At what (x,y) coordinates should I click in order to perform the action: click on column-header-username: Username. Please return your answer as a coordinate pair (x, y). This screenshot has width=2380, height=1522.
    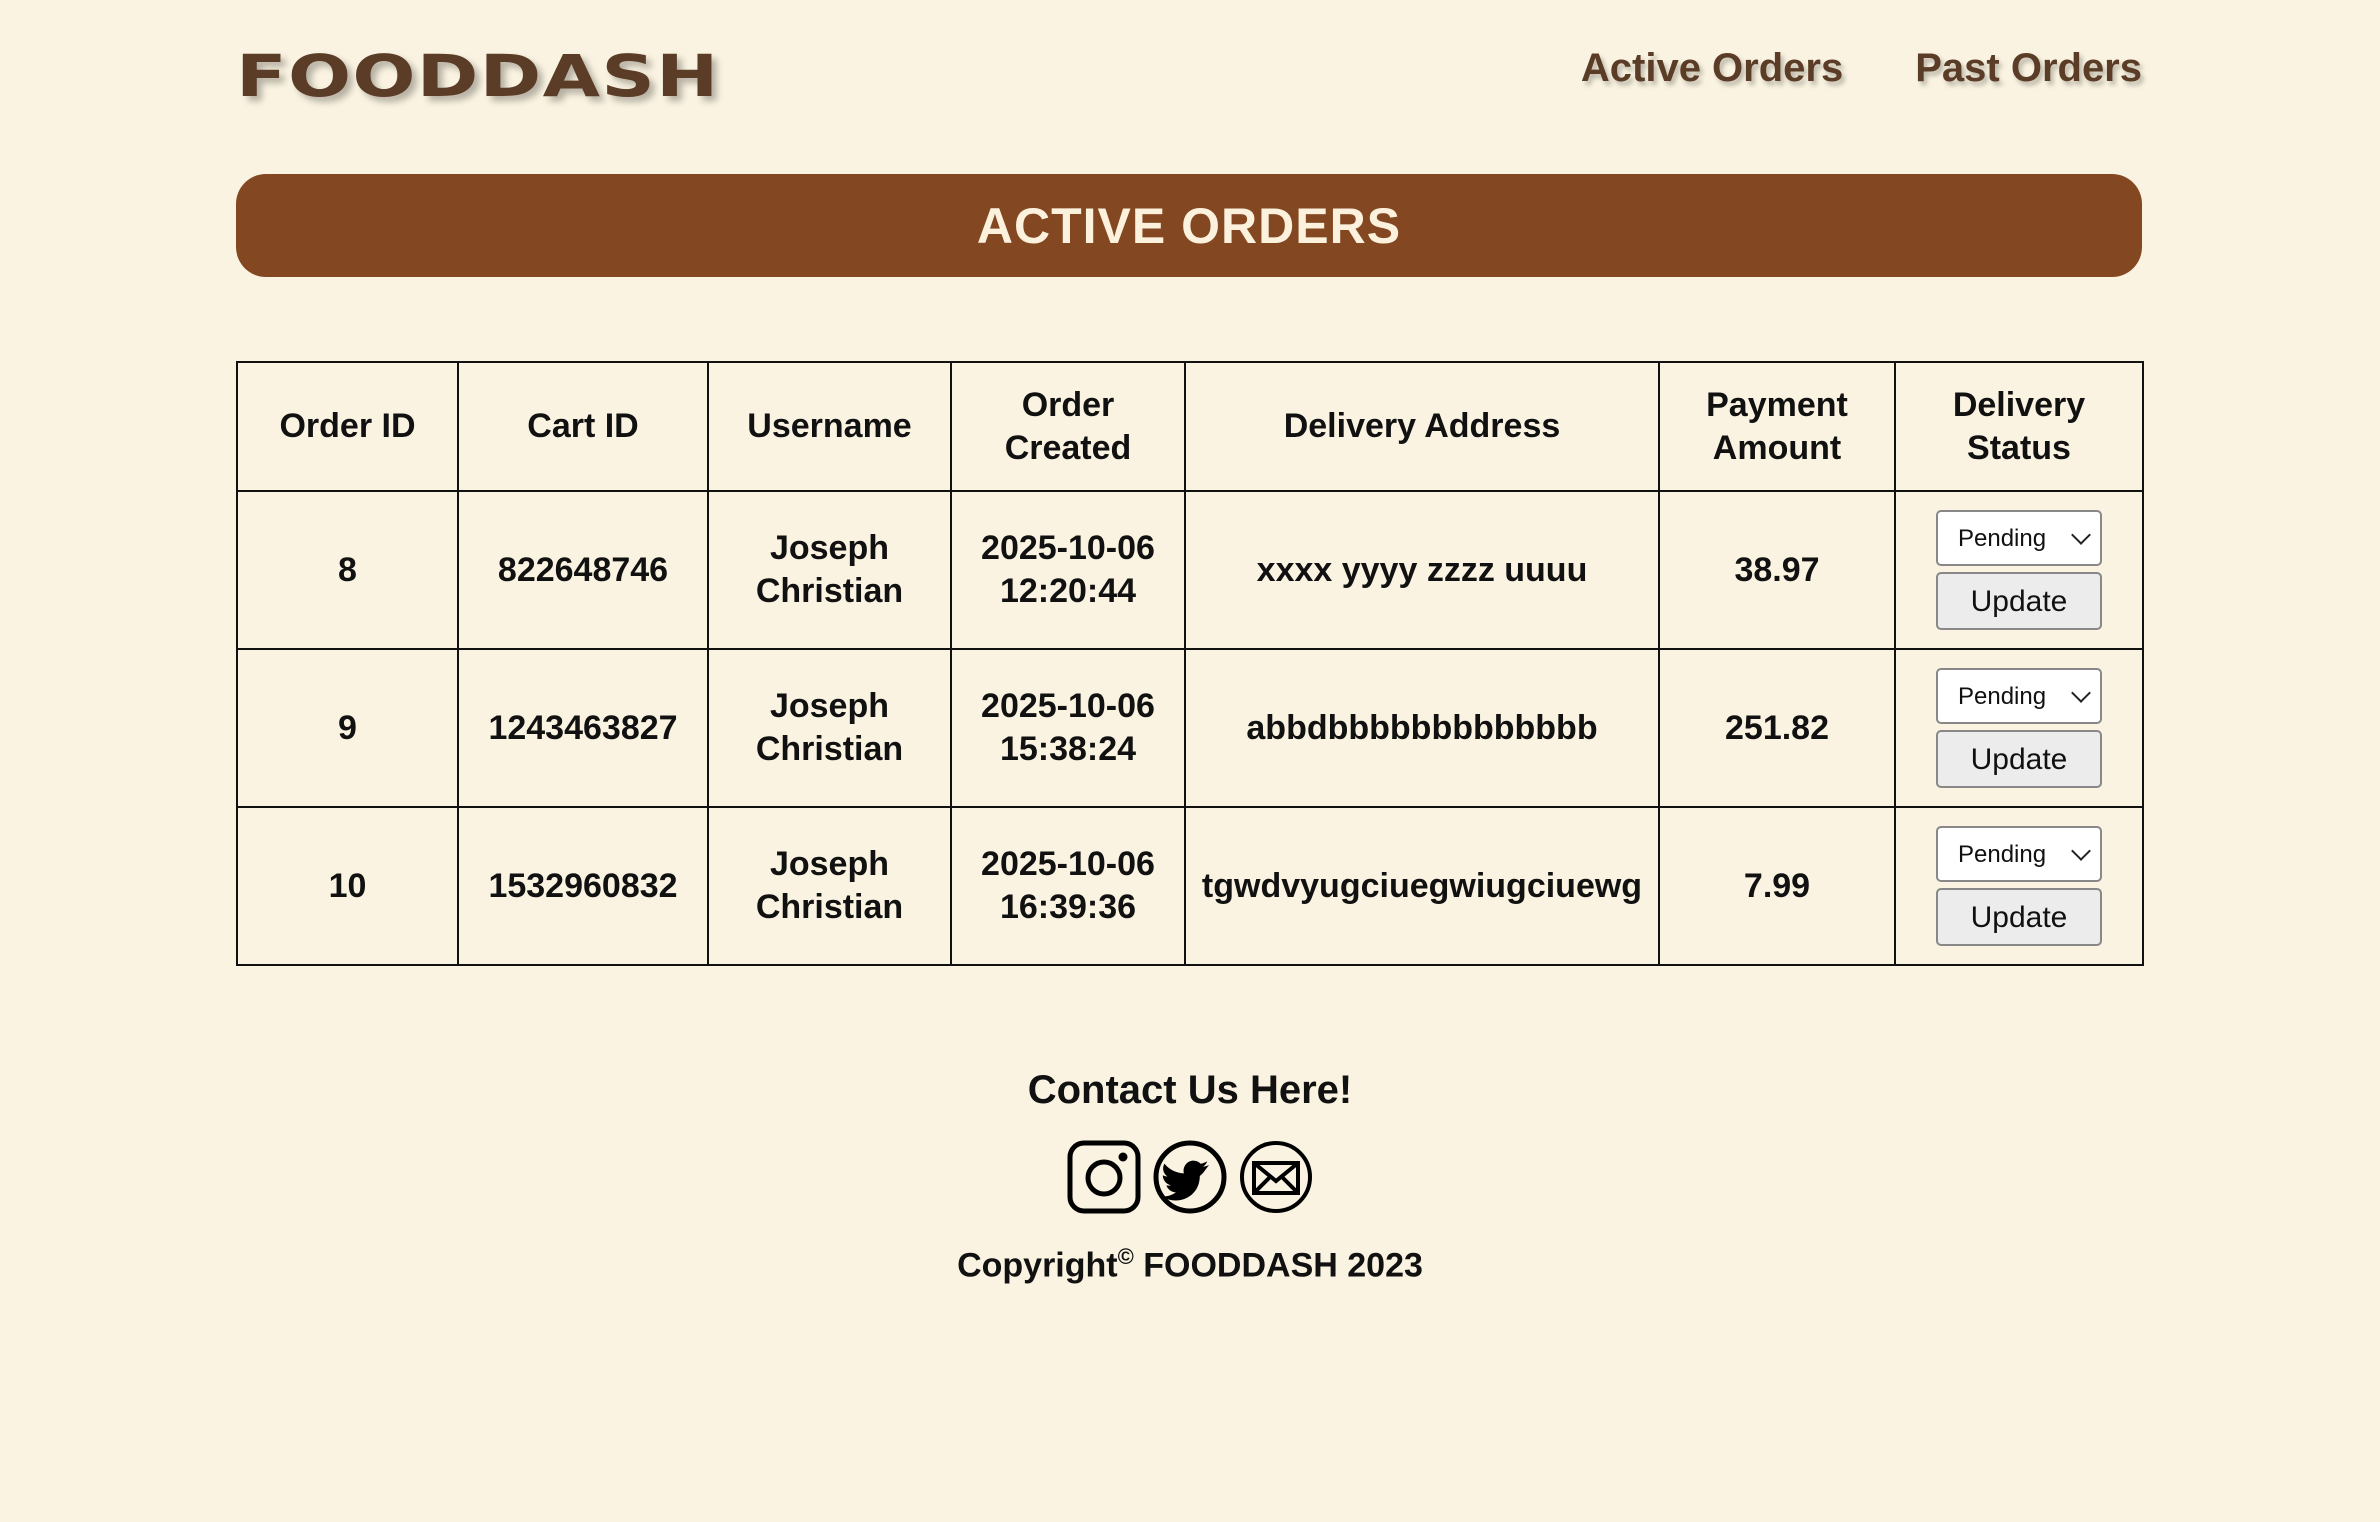
    Looking at the image, I should click on (829, 426).